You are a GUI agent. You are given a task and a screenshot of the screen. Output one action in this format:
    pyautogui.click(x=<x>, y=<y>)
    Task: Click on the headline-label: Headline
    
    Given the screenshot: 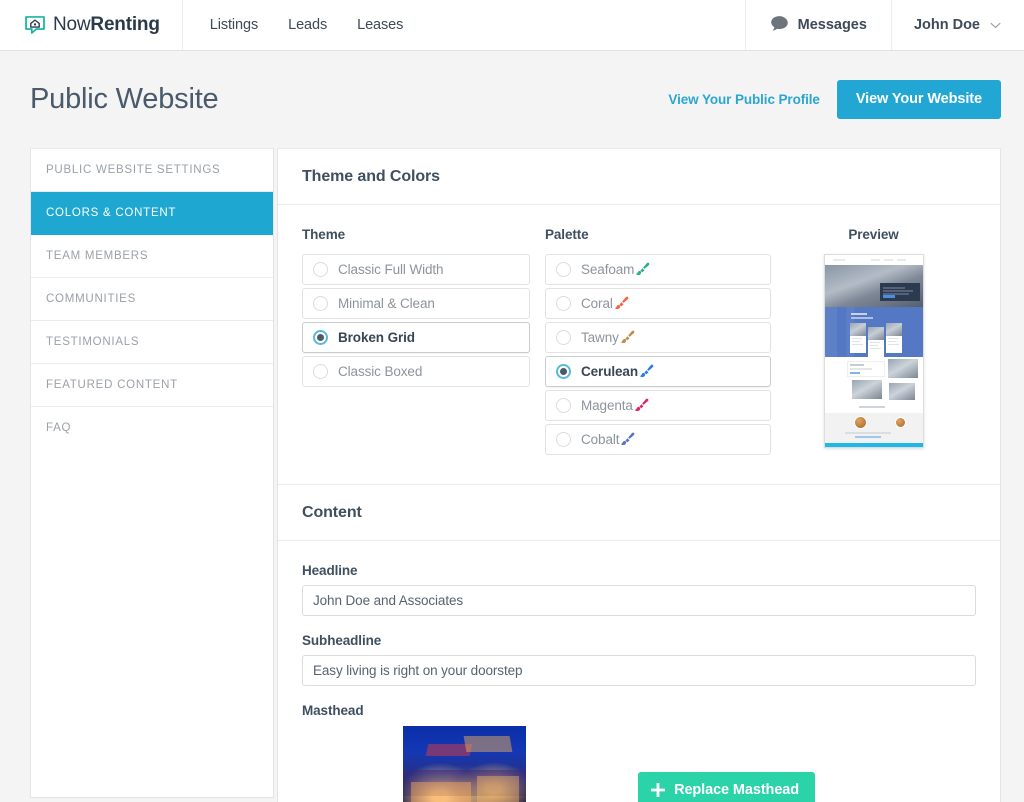 What is the action you would take?
    pyautogui.click(x=330, y=570)
    